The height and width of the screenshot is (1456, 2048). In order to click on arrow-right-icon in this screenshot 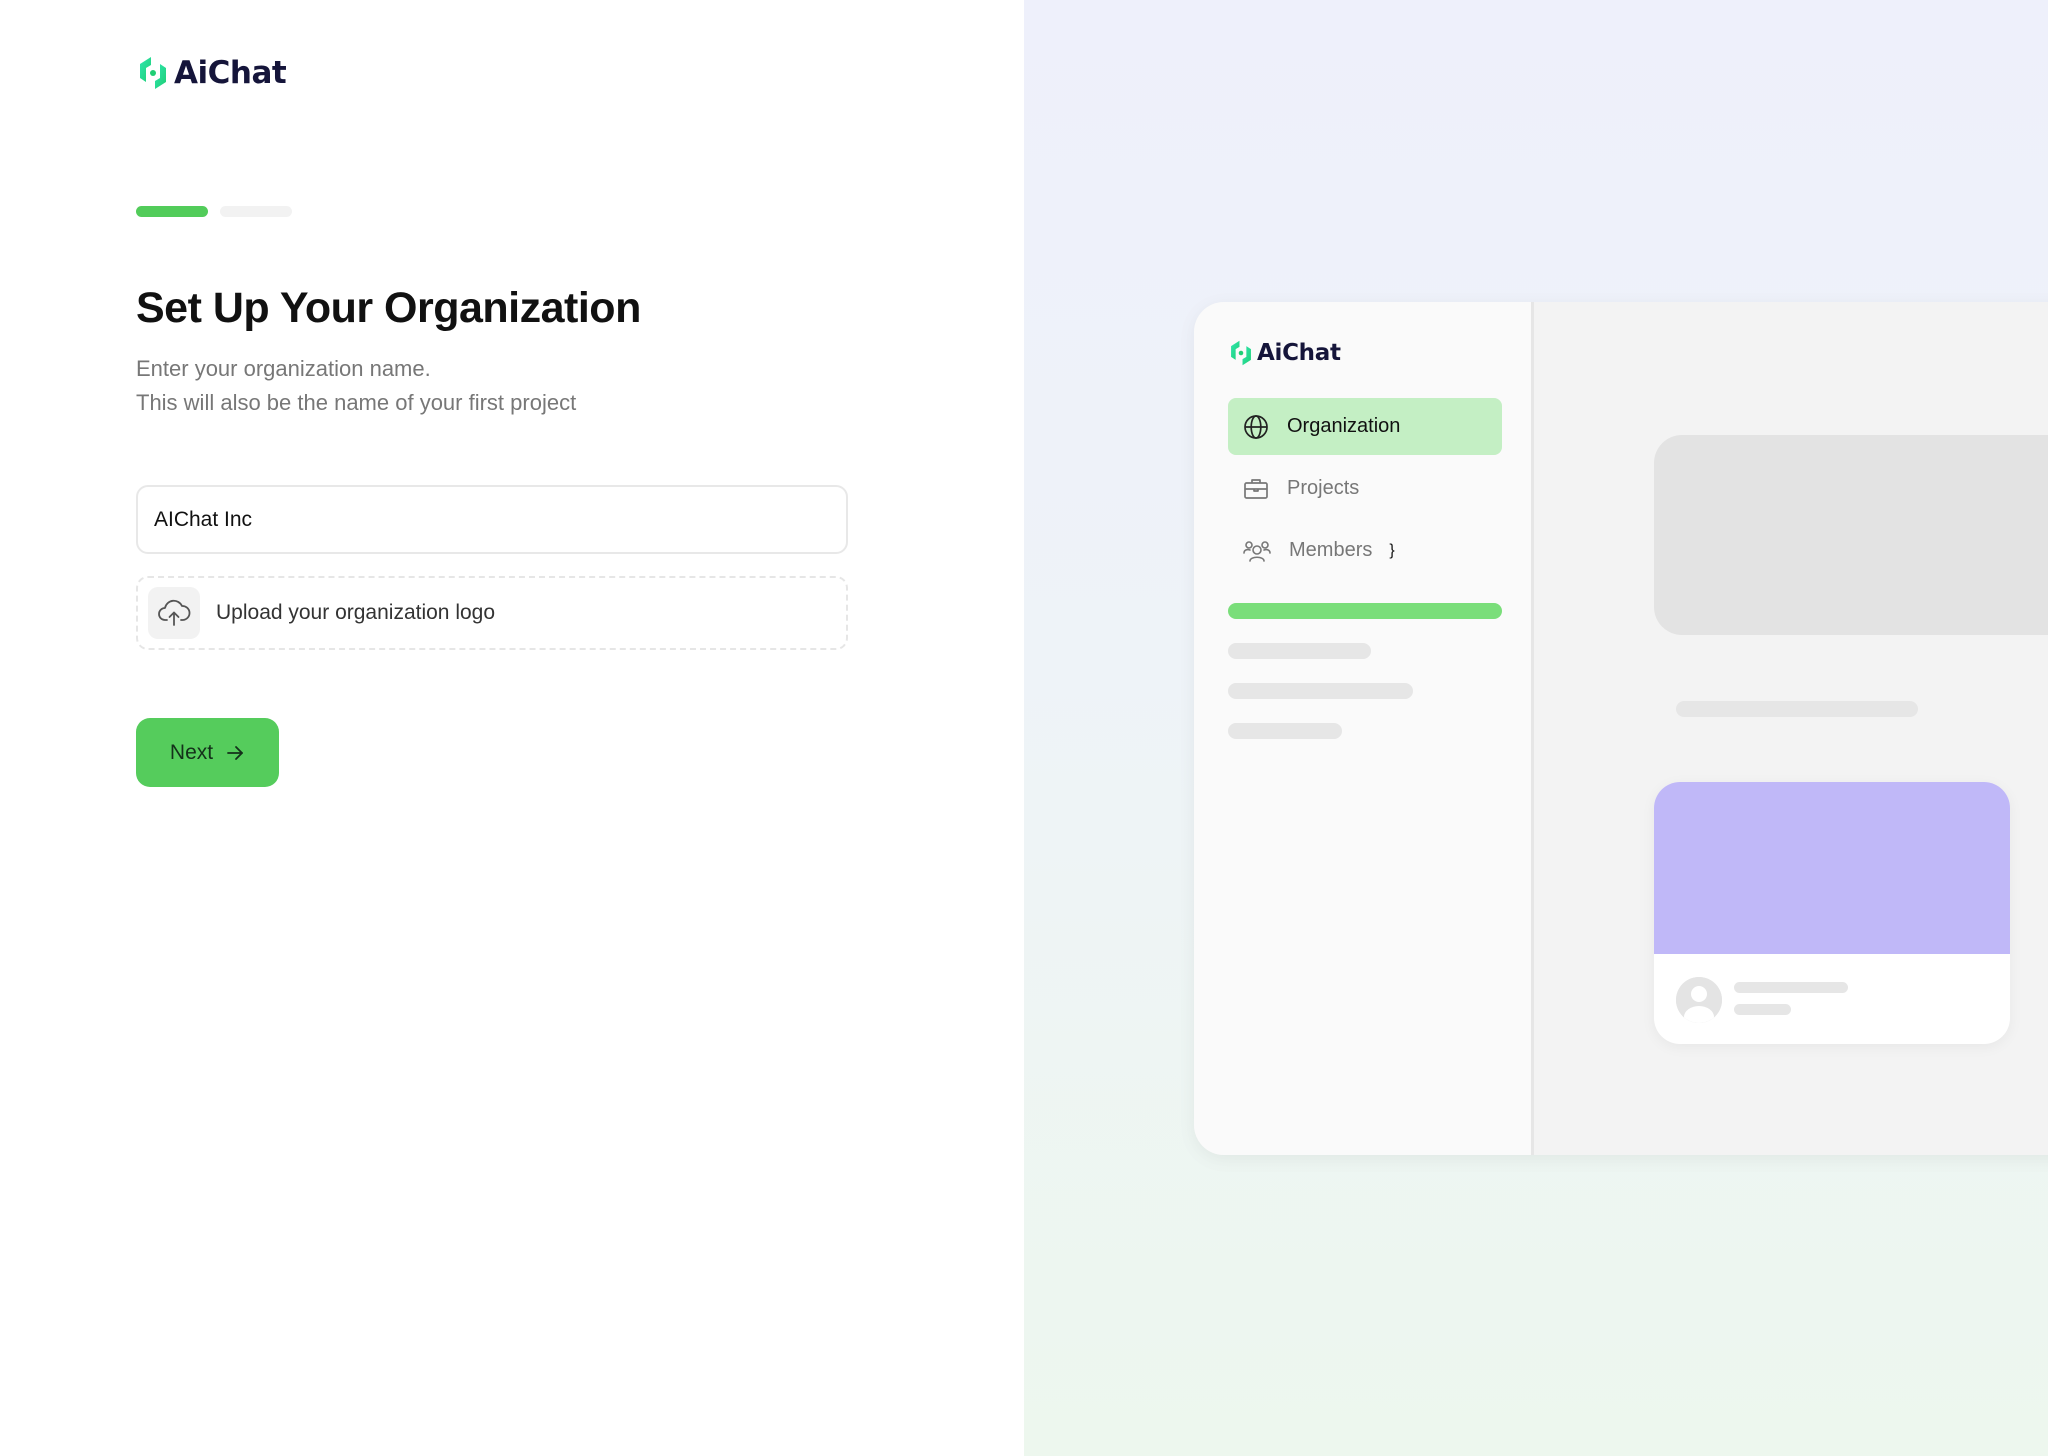, I will do `click(235, 752)`.